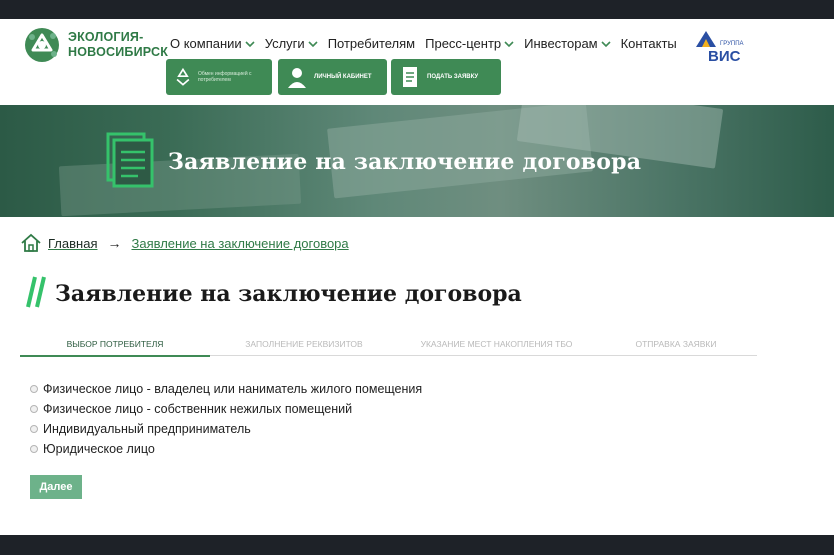 Image resolution: width=834 pixels, height=555 pixels. I want to click on recycle-tree-icon, so click(42, 45).